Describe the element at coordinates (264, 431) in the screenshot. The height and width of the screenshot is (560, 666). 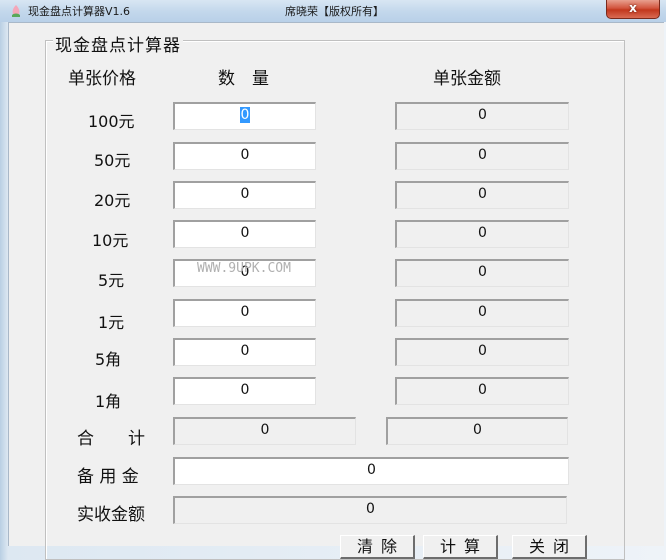
I see `total-quantity-field: 0` at that location.